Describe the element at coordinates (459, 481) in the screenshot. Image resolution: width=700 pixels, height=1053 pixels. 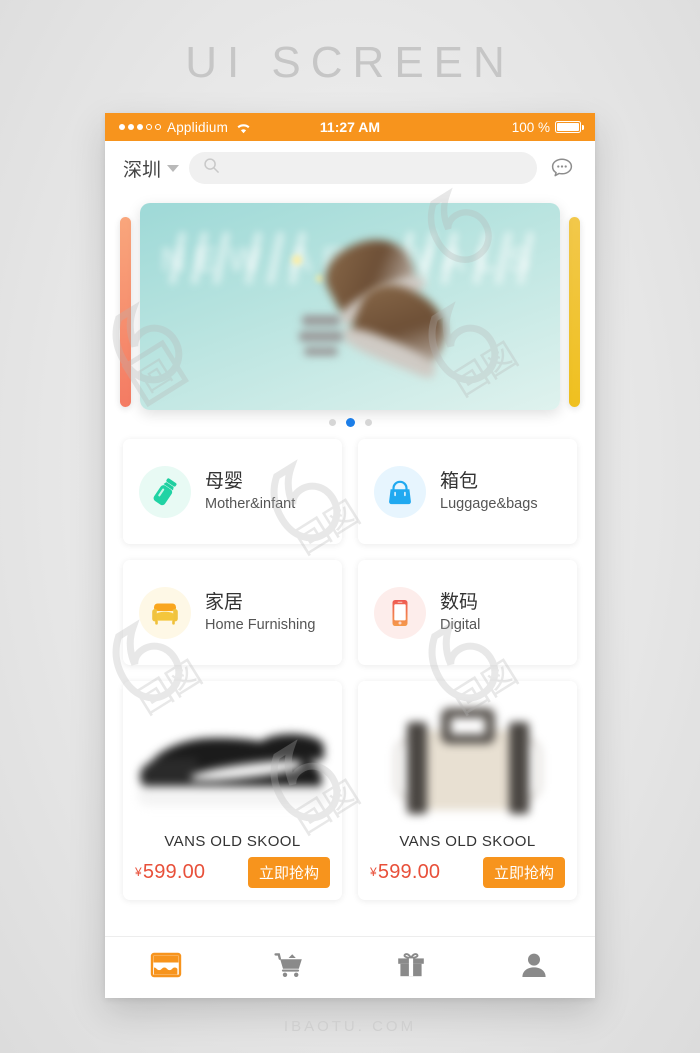
I see `category-label-cn: 箱包` at that location.